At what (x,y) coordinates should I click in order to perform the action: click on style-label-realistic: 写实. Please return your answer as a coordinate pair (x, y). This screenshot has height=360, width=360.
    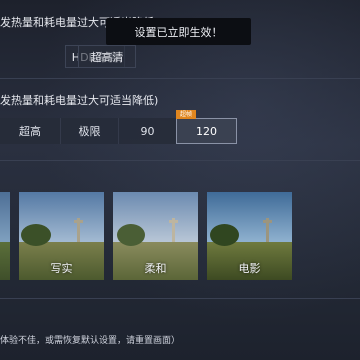
    Looking at the image, I should click on (61, 268).